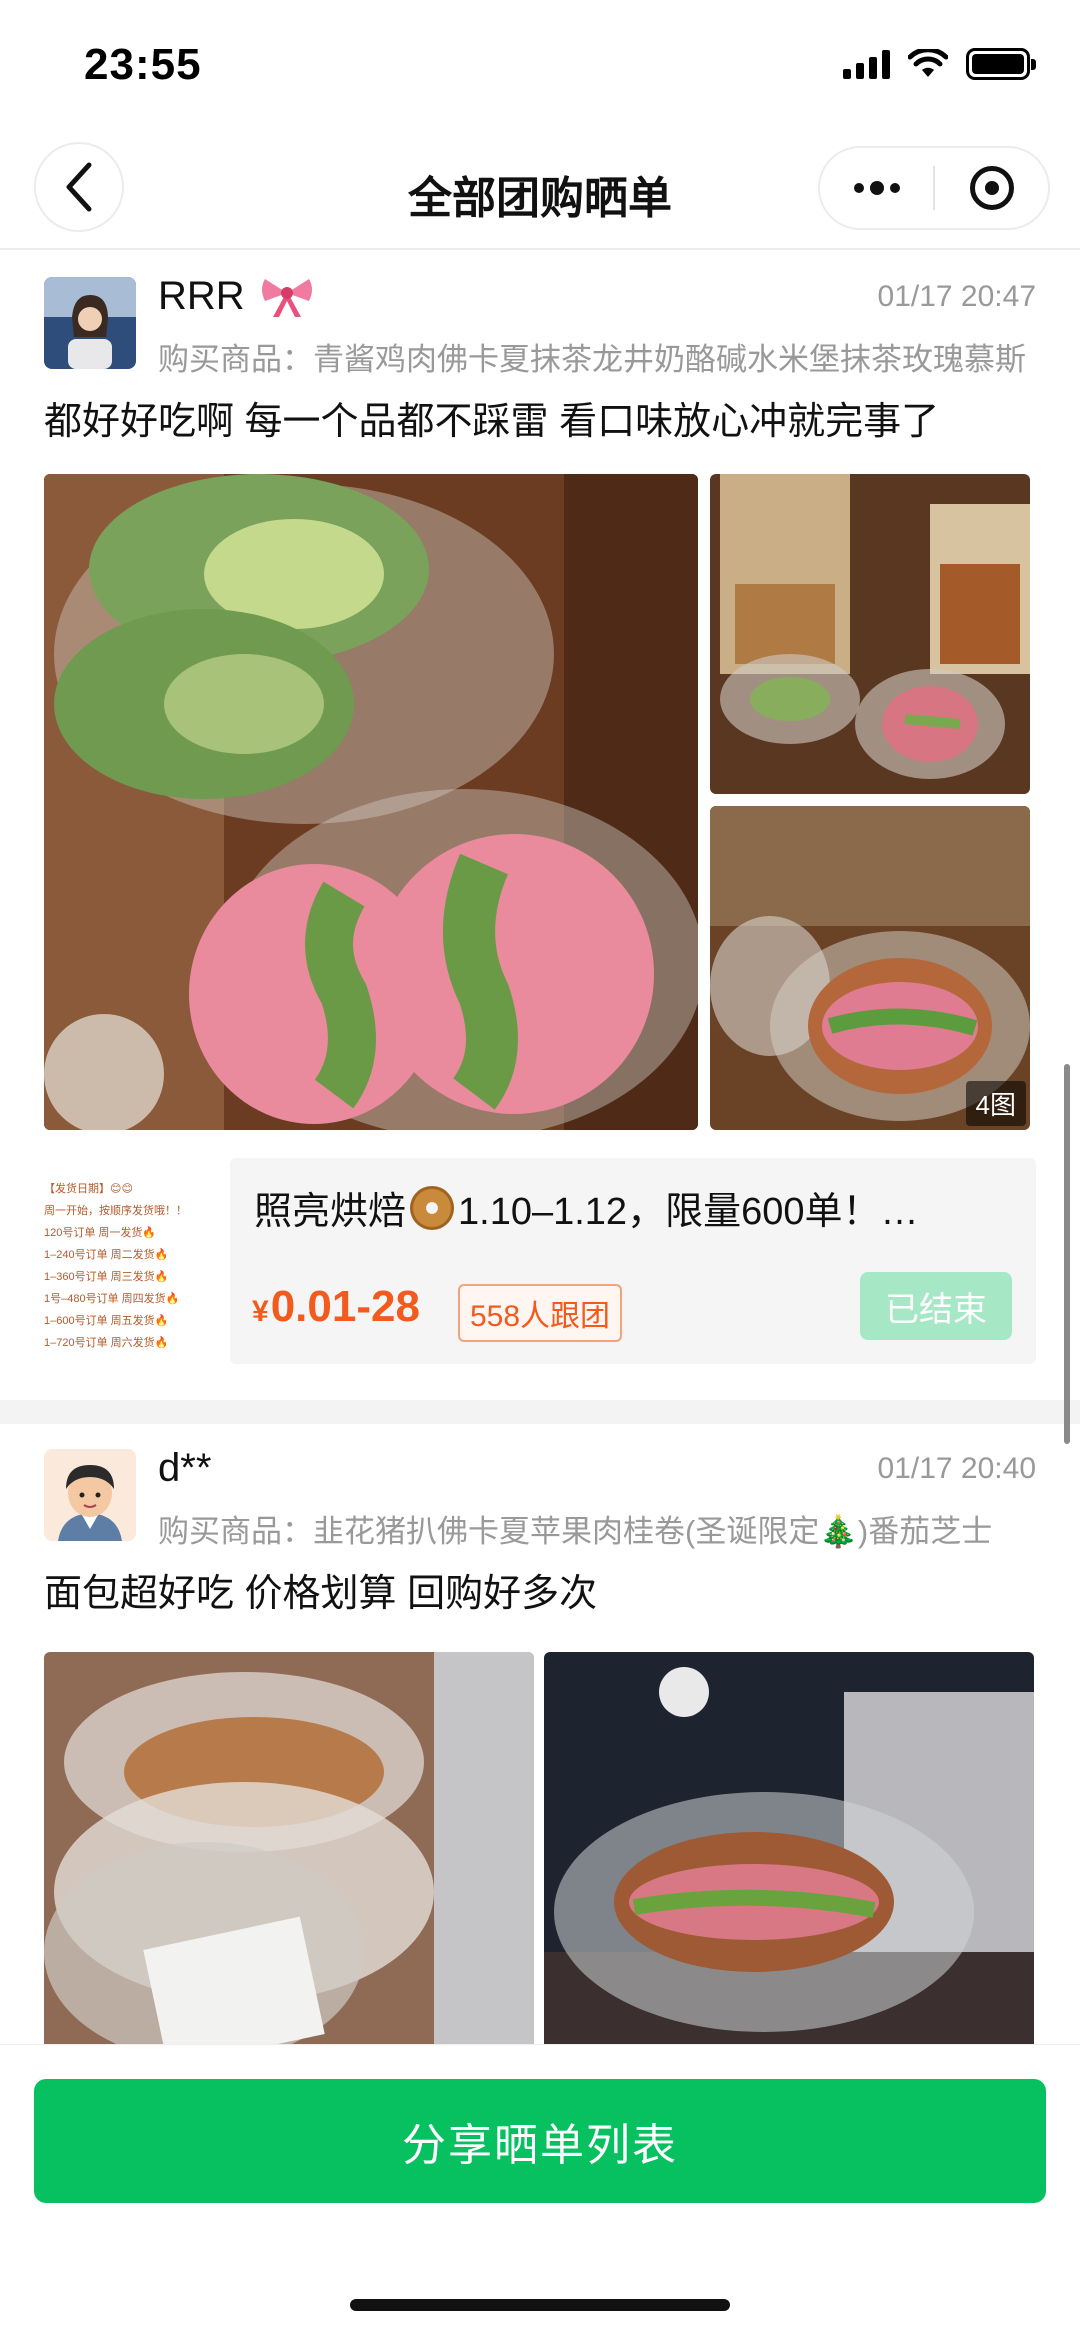 The height and width of the screenshot is (2337, 1080). I want to click on photo-packaged-breads, so click(870, 634).